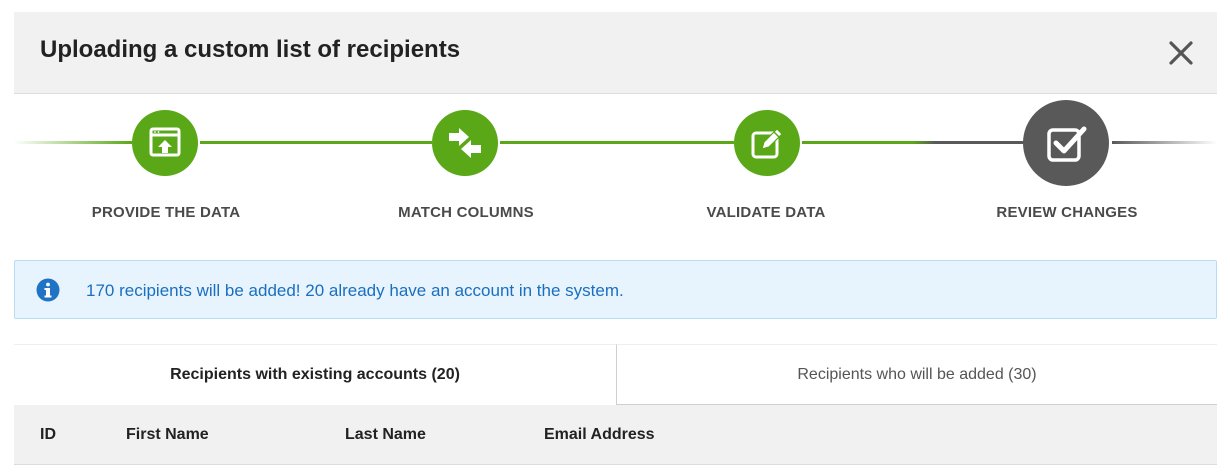 The height and width of the screenshot is (476, 1230). Describe the element at coordinates (1181, 53) in the screenshot. I see `close-icon` at that location.